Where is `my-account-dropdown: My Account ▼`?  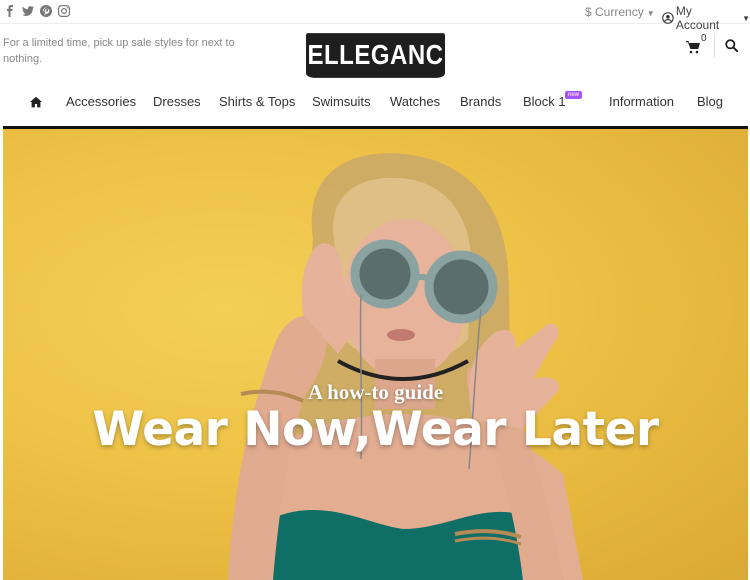 my-account-dropdown: My Account ▼ is located at coordinates (706, 18).